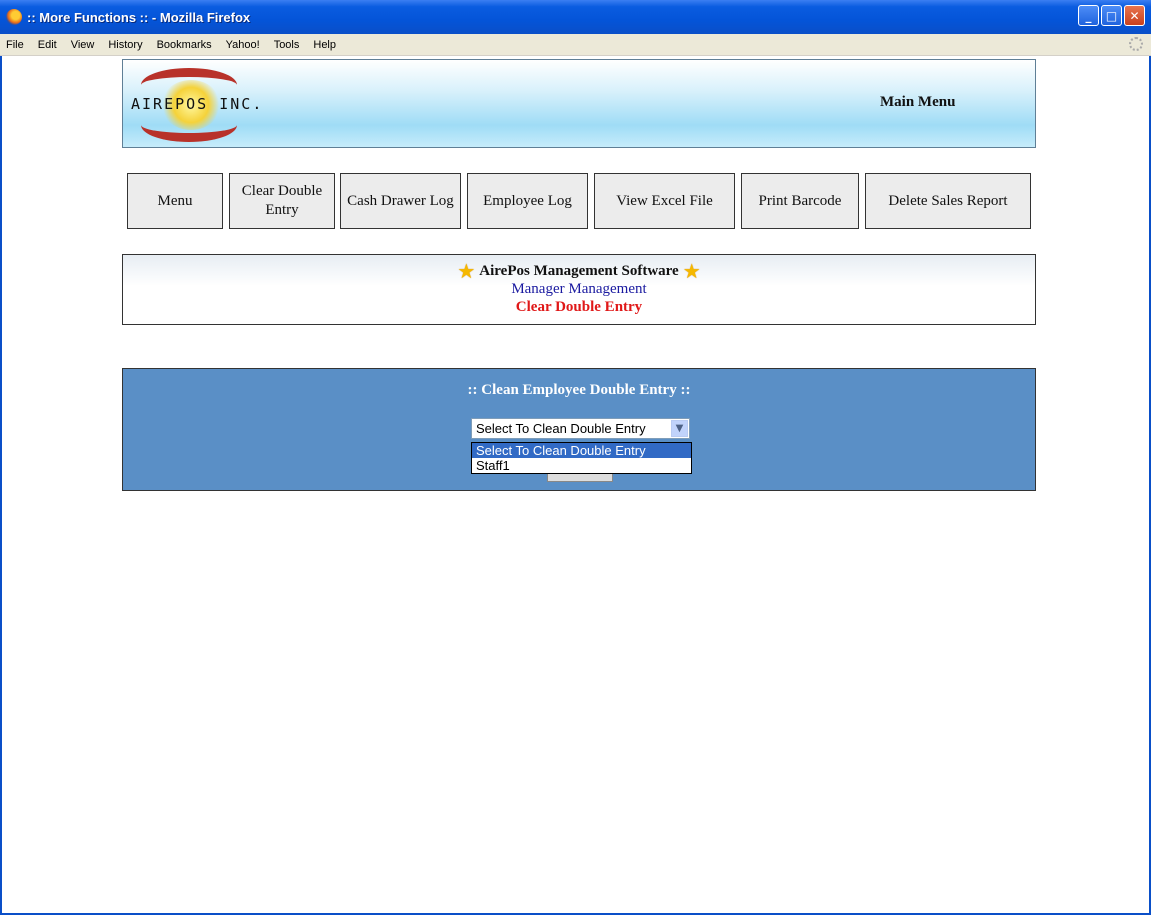  Describe the element at coordinates (83, 45) in the screenshot. I see `menu-view: View` at that location.